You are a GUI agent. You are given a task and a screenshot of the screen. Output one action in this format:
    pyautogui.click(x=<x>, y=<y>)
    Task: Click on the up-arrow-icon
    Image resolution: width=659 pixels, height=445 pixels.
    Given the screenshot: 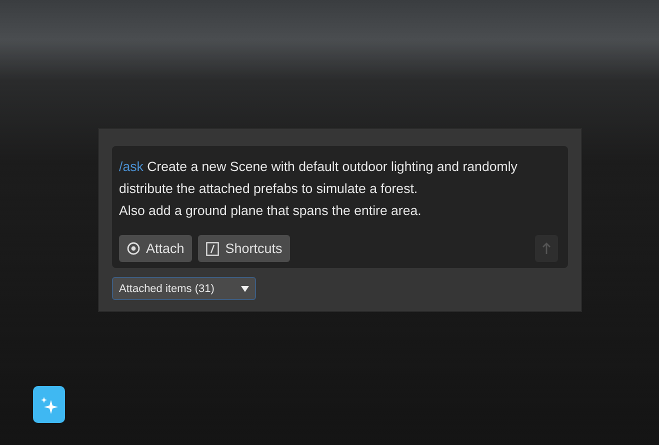 What is the action you would take?
    pyautogui.click(x=546, y=248)
    